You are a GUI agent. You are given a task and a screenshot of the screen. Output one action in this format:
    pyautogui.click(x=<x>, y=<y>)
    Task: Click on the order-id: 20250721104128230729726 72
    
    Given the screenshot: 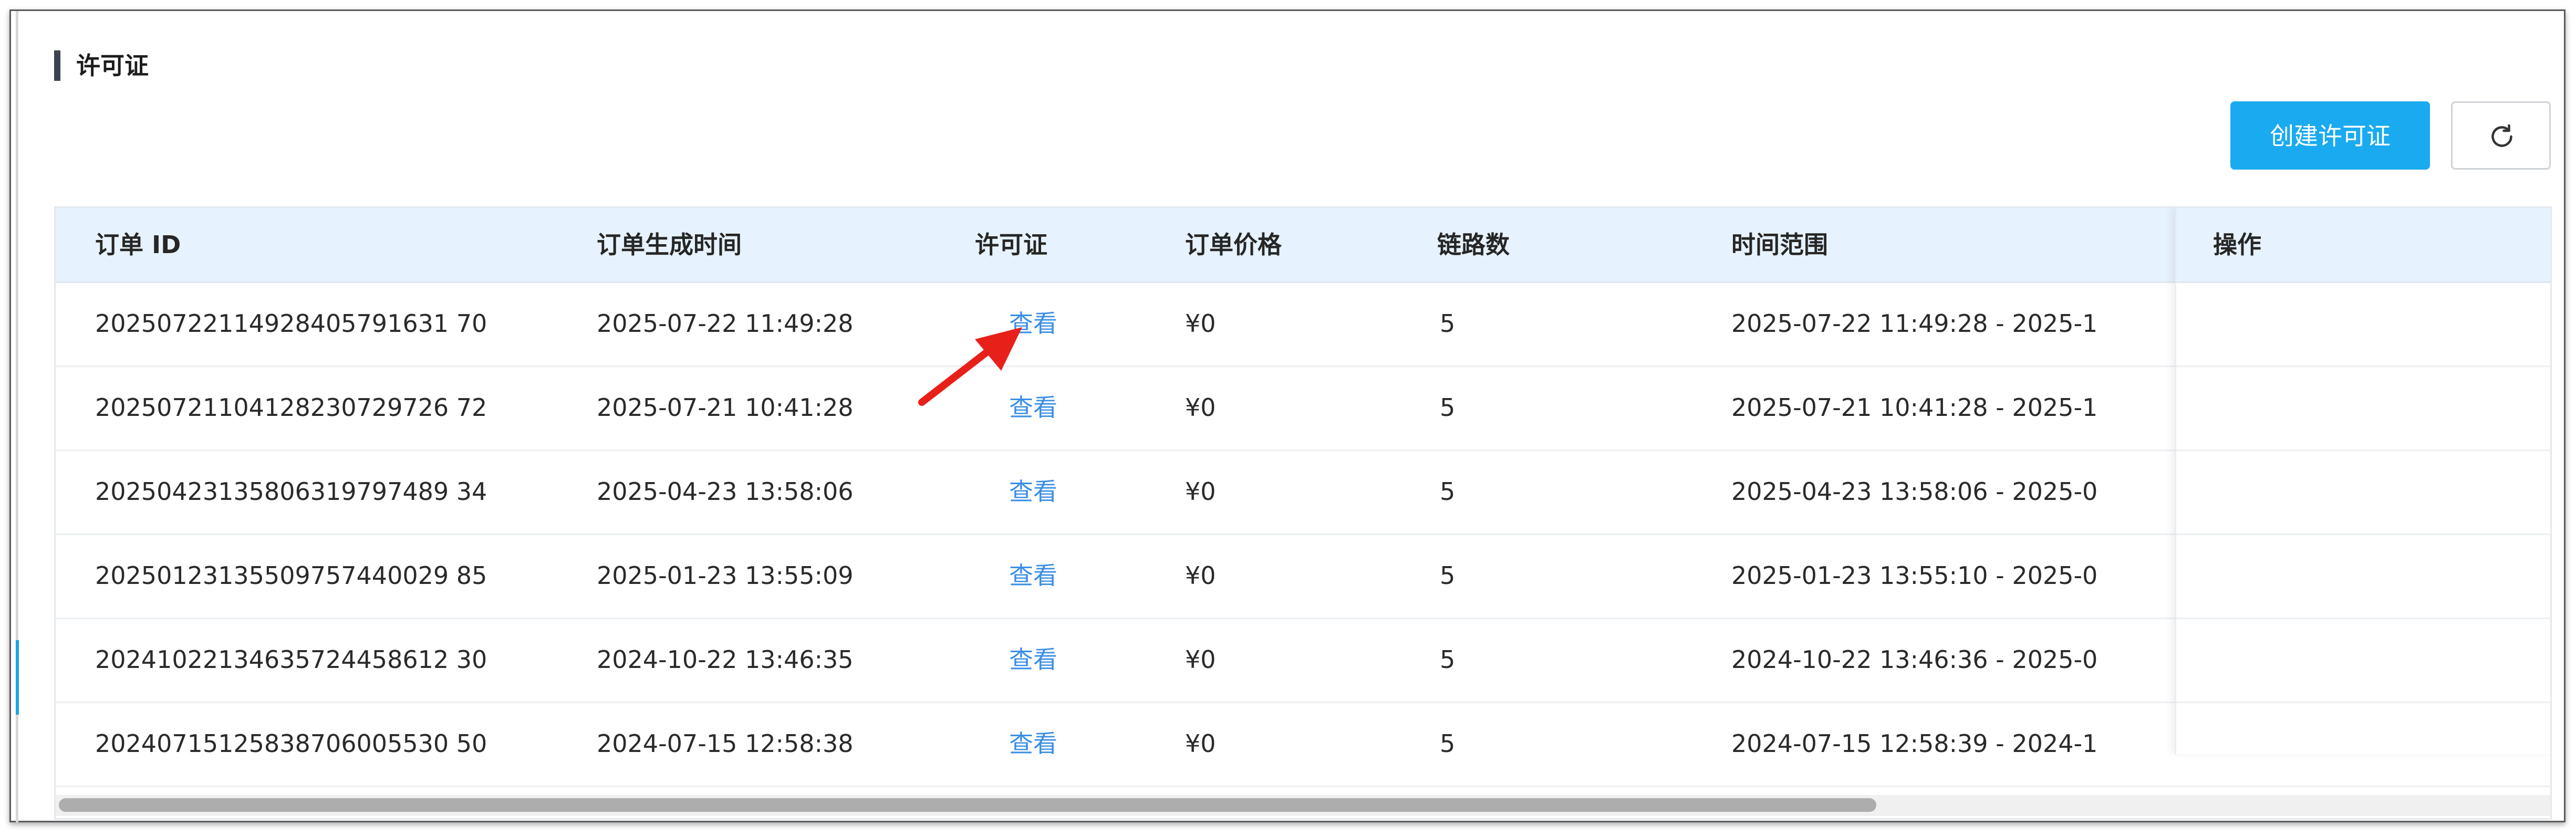 What is the action you would take?
    pyautogui.click(x=291, y=407)
    